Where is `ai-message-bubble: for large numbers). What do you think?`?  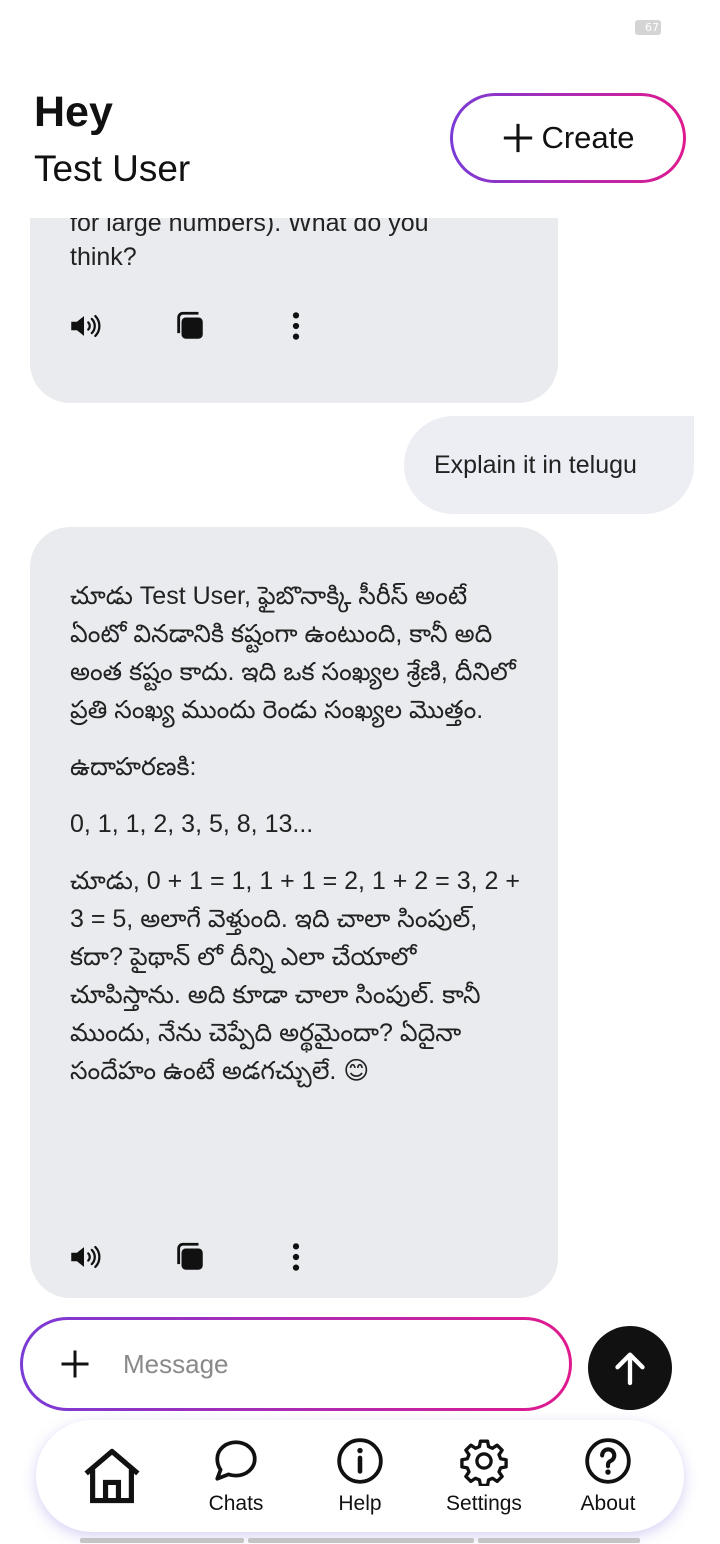
ai-message-bubble: for large numbers). What do you think? is located at coordinates (294, 310).